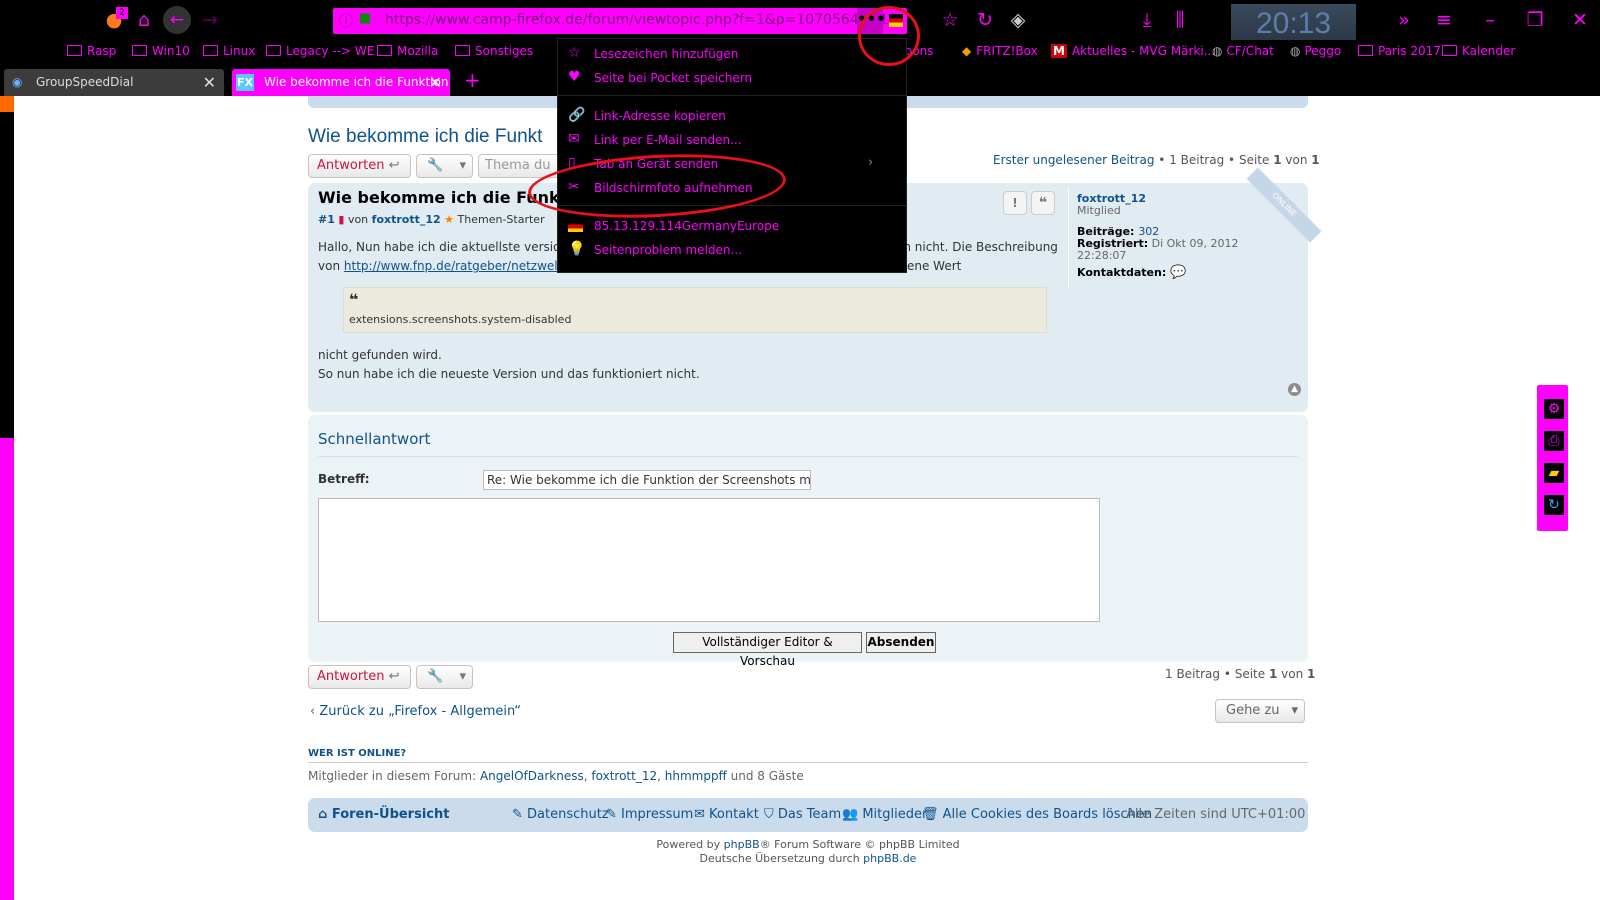  What do you see at coordinates (406, 219) in the screenshot?
I see `post-author-link: foxtrott_12` at bounding box center [406, 219].